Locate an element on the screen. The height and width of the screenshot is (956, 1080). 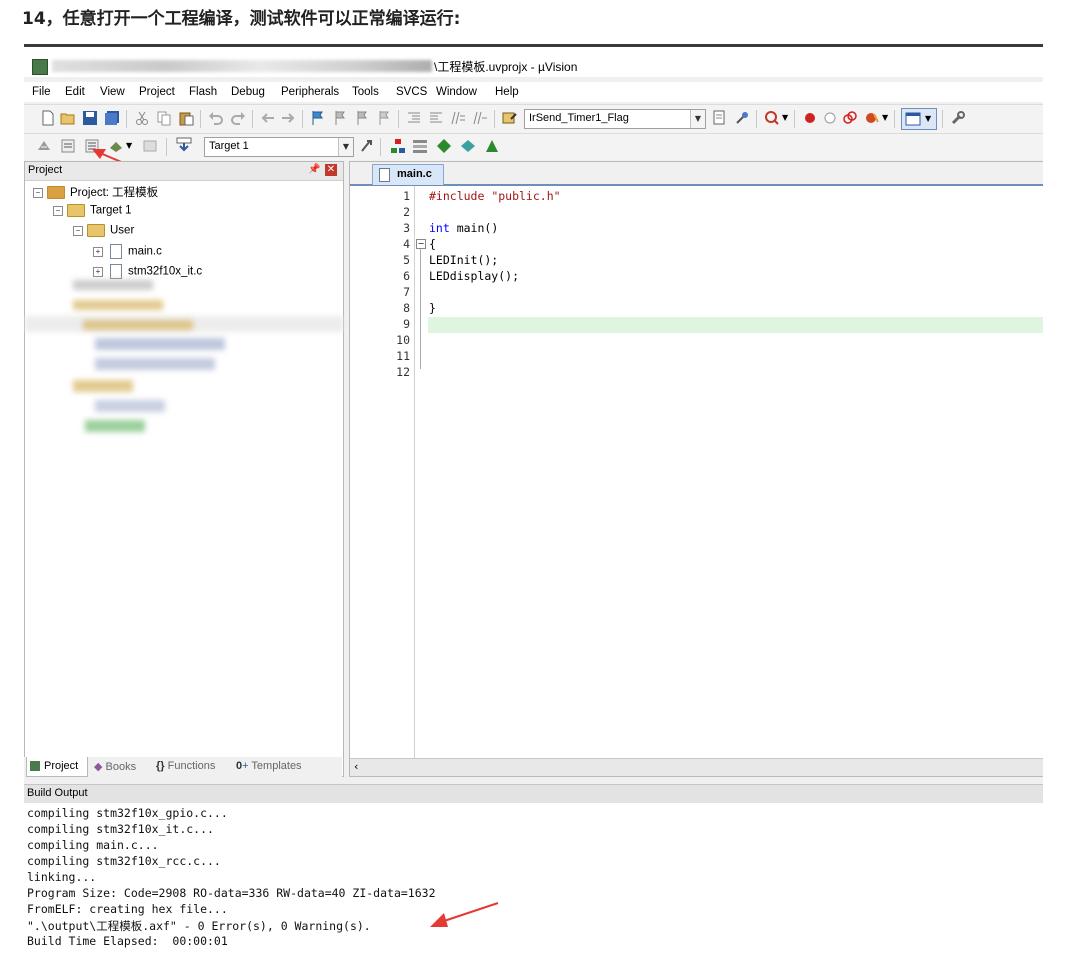
tab-books: ◆ Books is located at coordinates (115, 766).